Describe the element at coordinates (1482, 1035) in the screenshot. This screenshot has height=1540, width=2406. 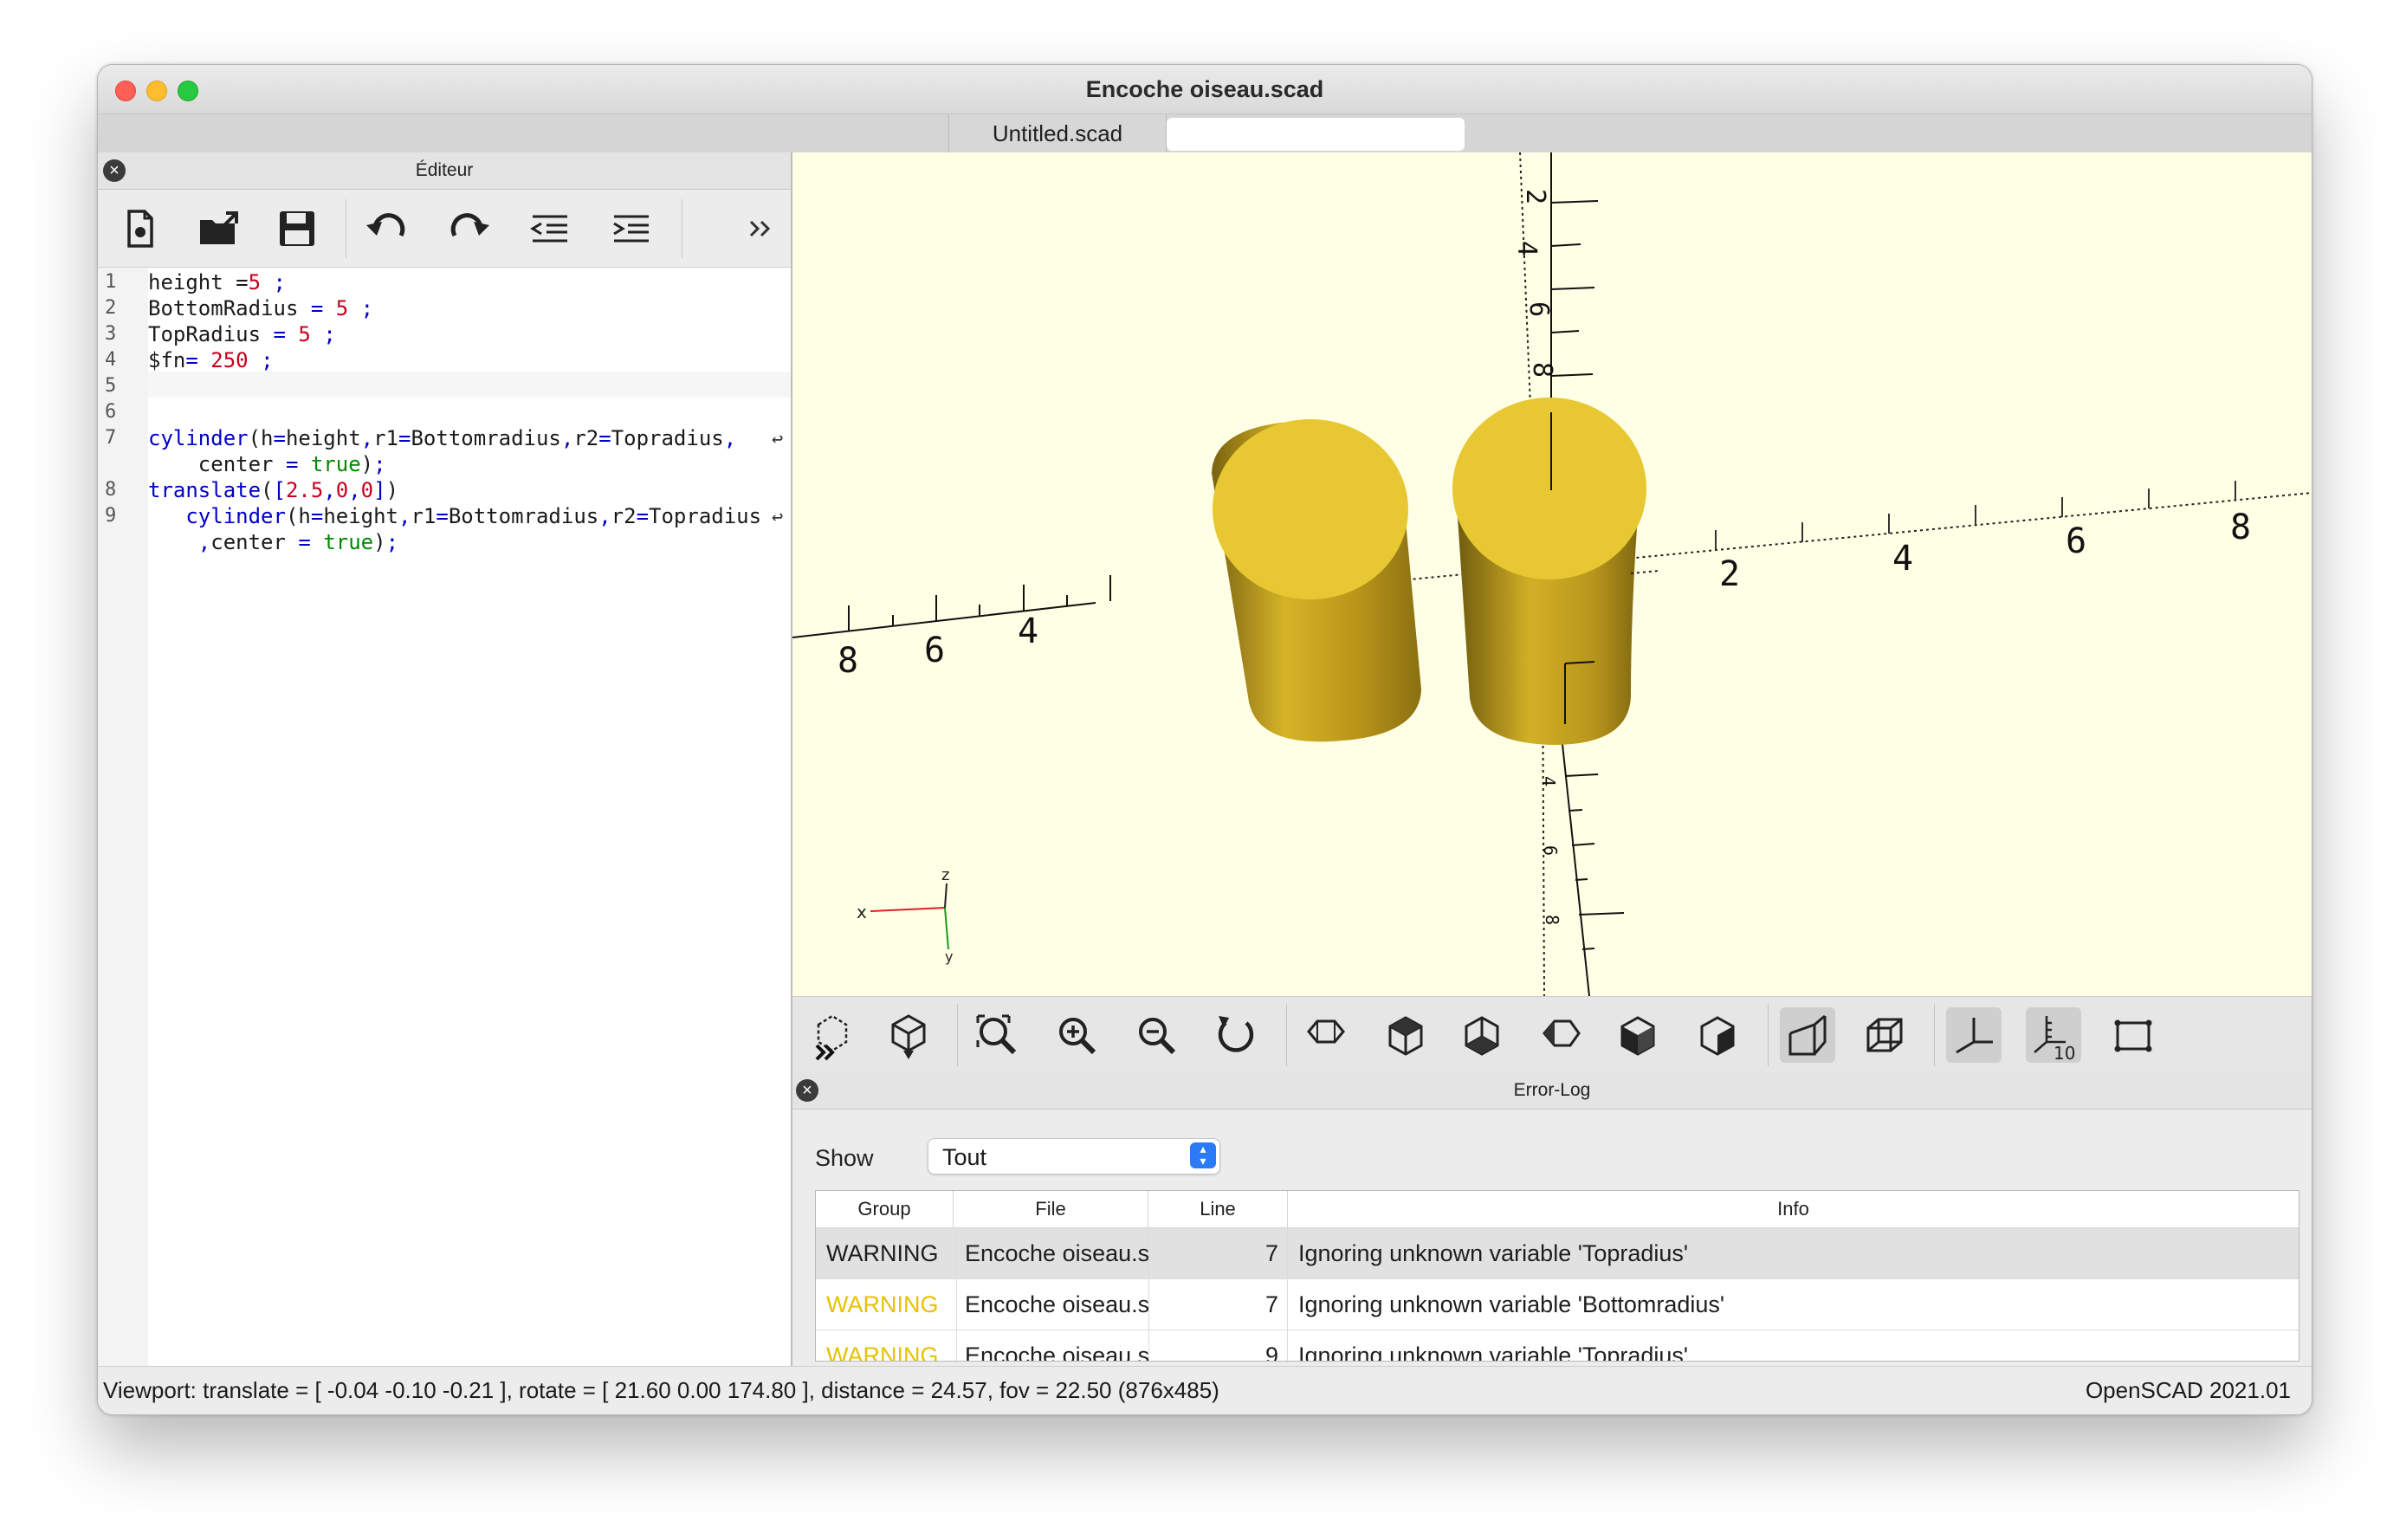
I see `view-bottom-icon` at that location.